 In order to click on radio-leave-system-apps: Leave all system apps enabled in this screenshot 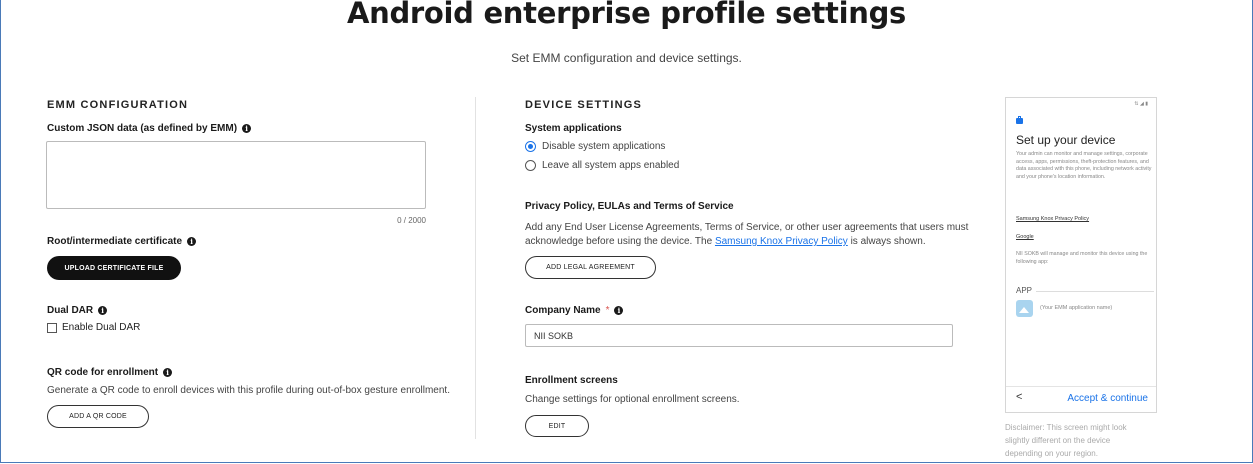, I will do `click(602, 165)`.